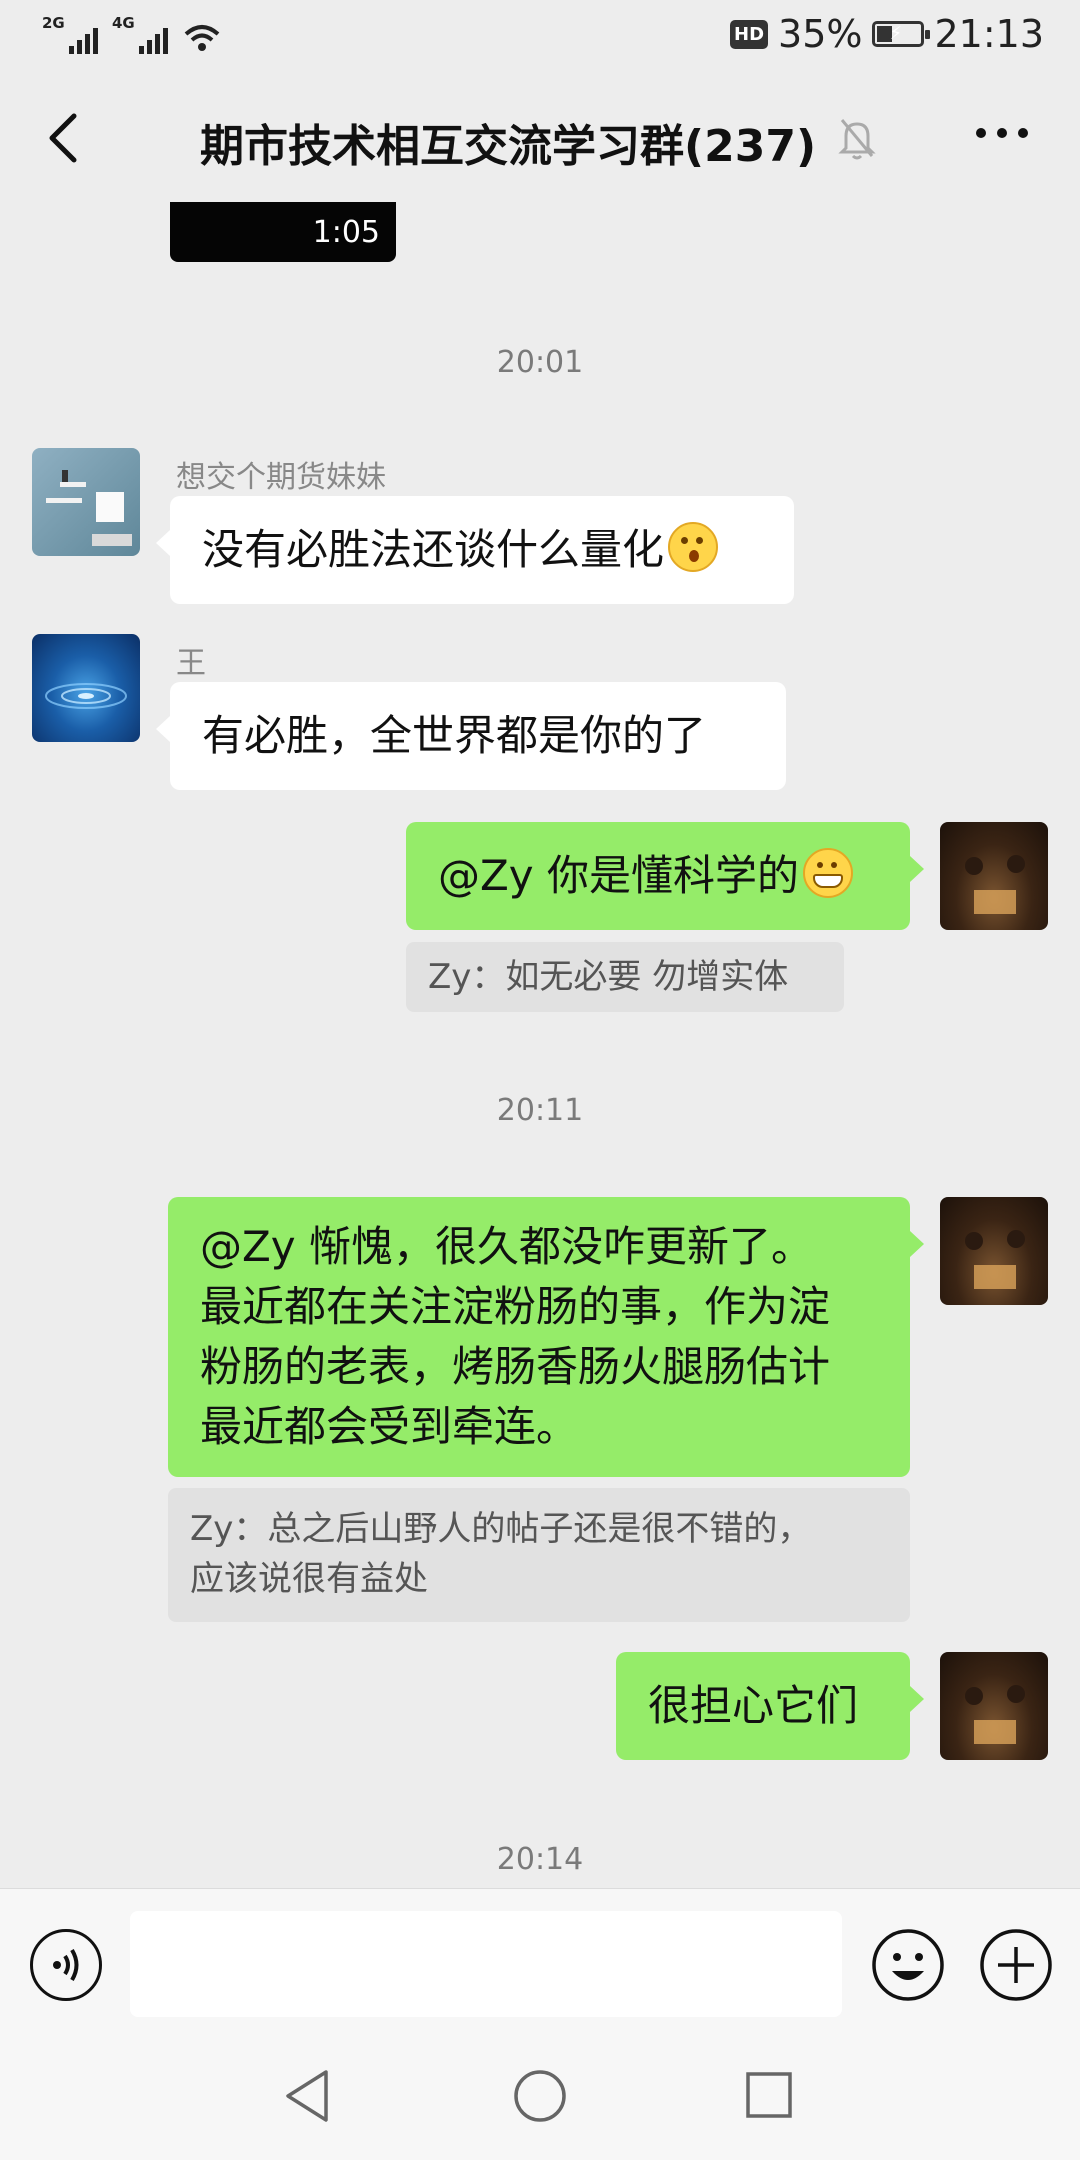  Describe the element at coordinates (70, 34) in the screenshot. I see `signal-icon-sim1: 2G` at that location.